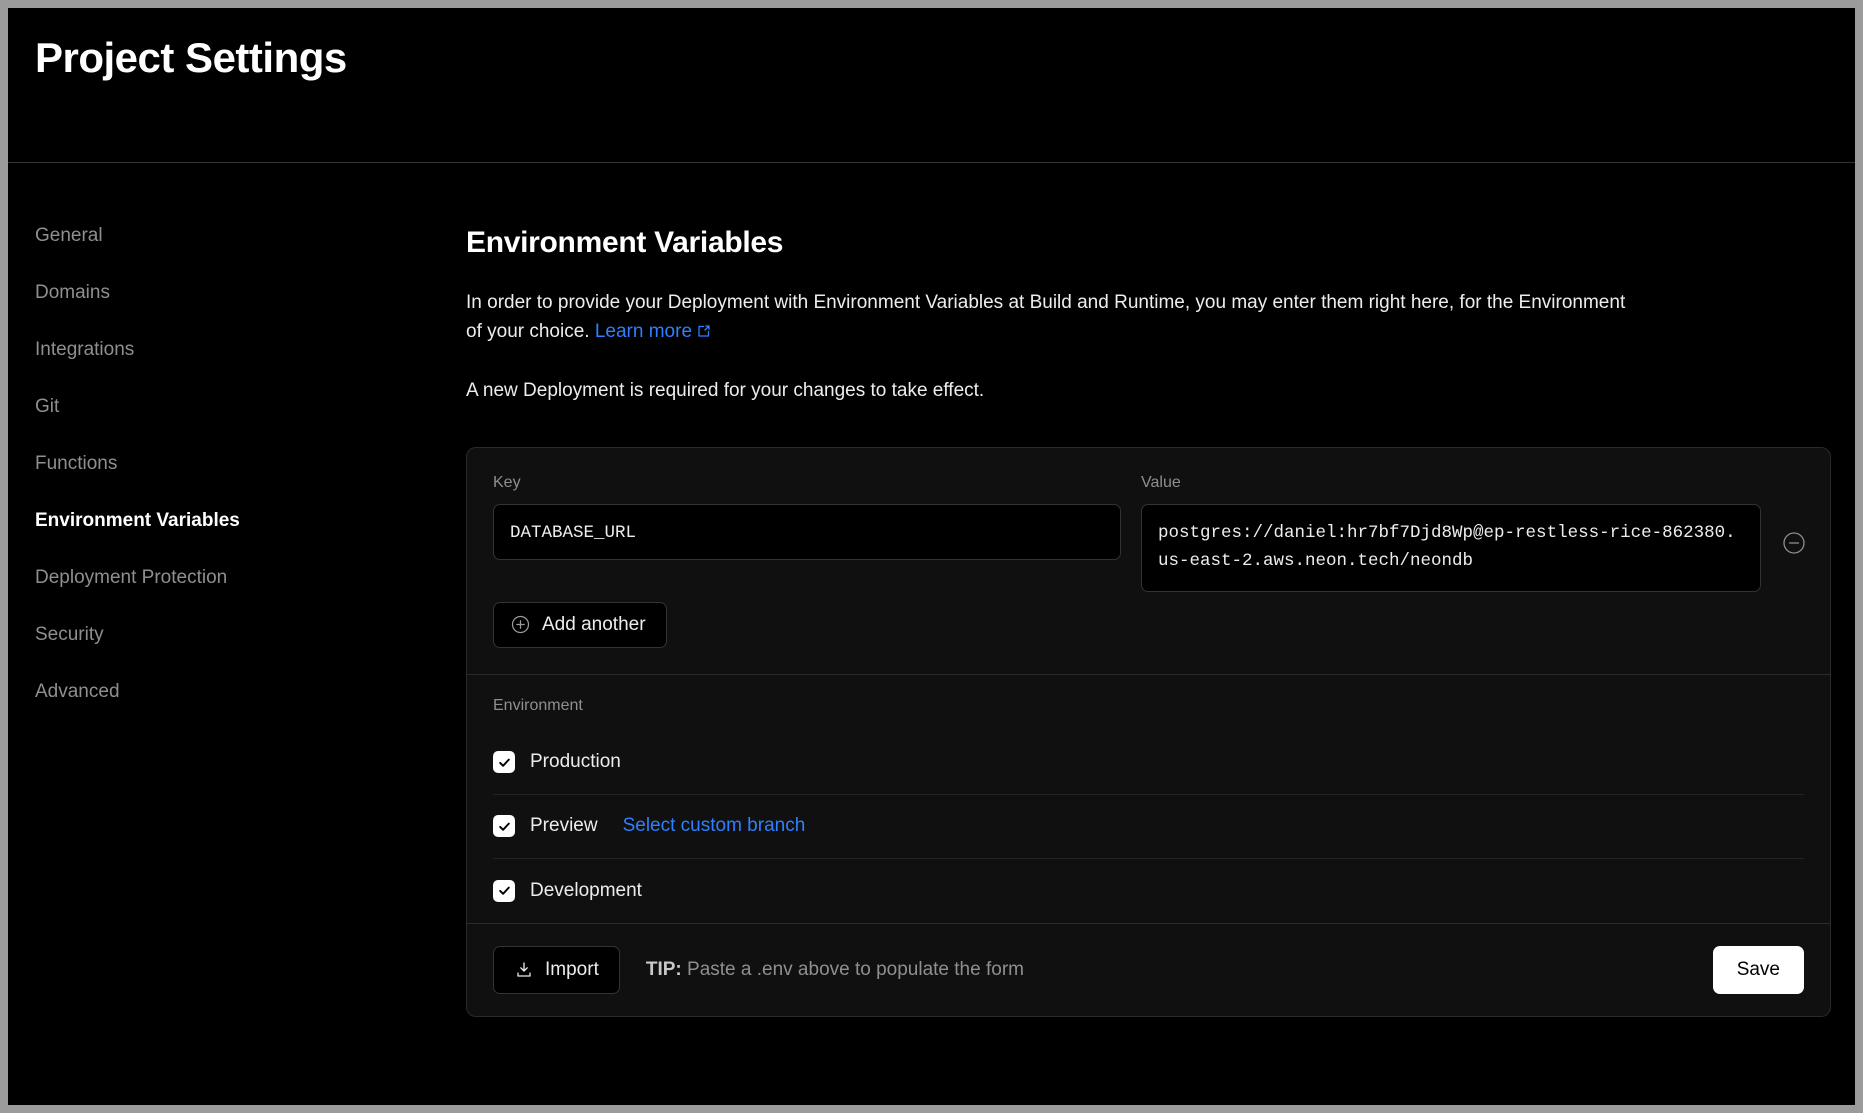 Image resolution: width=1863 pixels, height=1113 pixels. Describe the element at coordinates (524, 970) in the screenshot. I see `download-icon` at that location.